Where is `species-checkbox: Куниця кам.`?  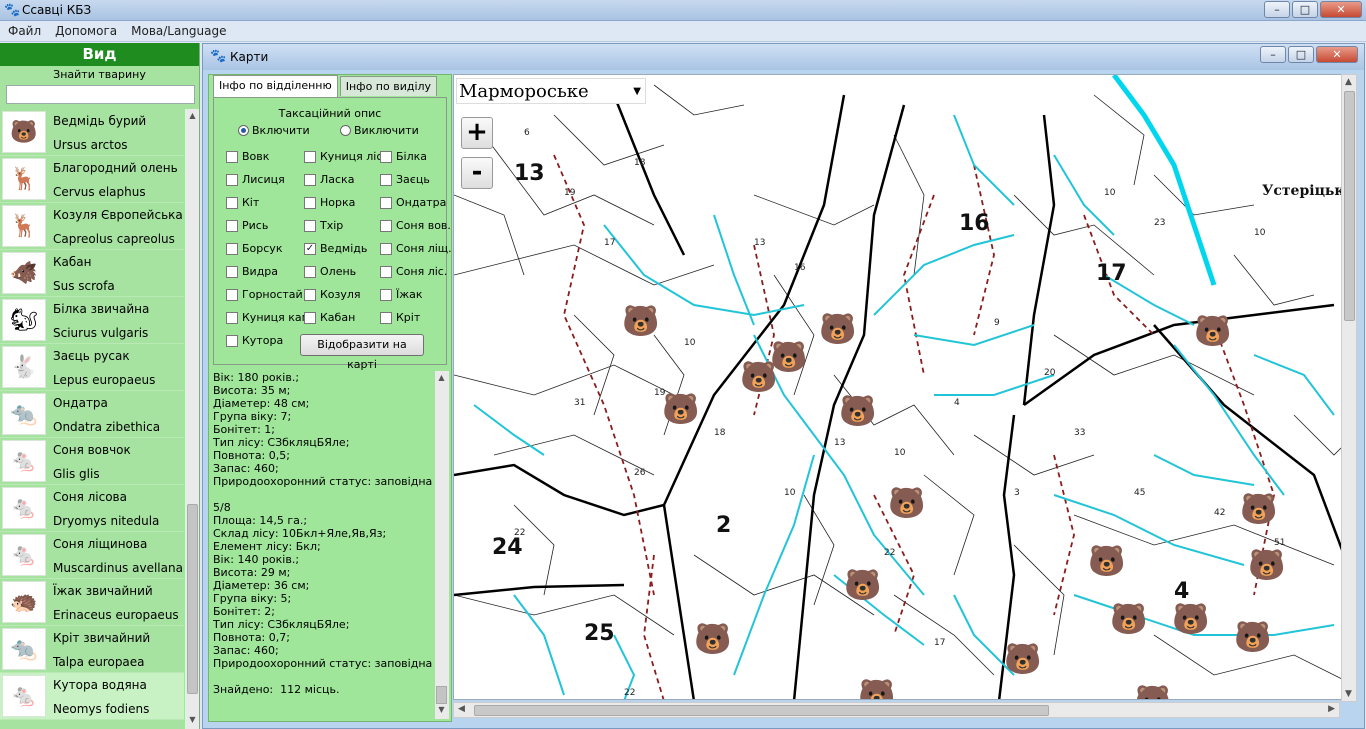
species-checkbox: Куниця кам. is located at coordinates (269, 317).